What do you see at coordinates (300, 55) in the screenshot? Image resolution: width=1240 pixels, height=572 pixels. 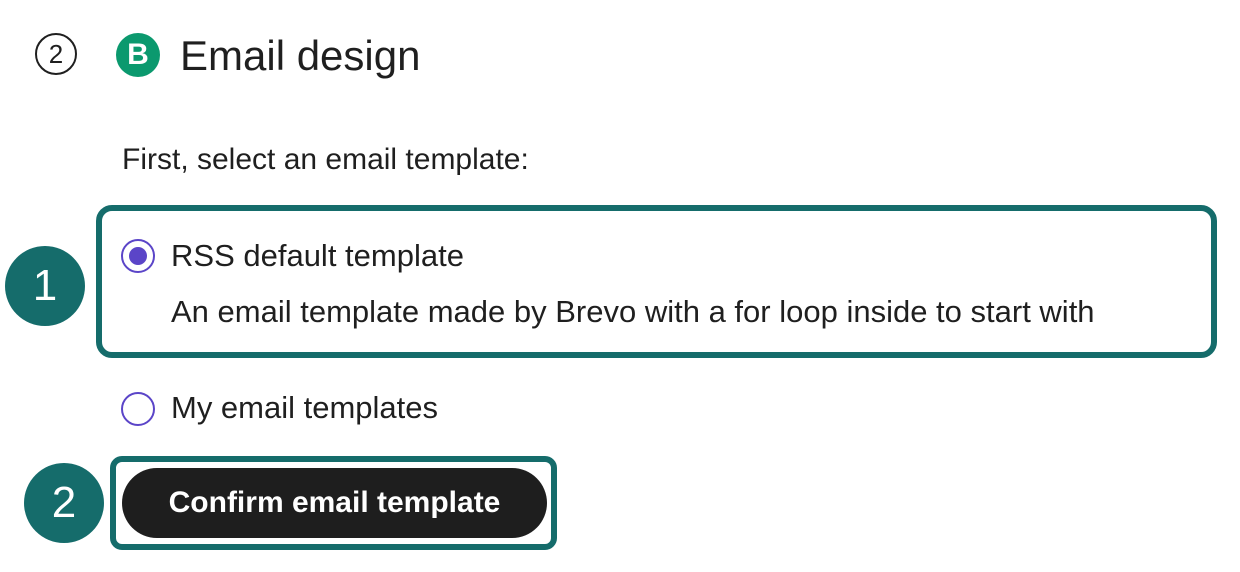 I see `section-title: Email design` at bounding box center [300, 55].